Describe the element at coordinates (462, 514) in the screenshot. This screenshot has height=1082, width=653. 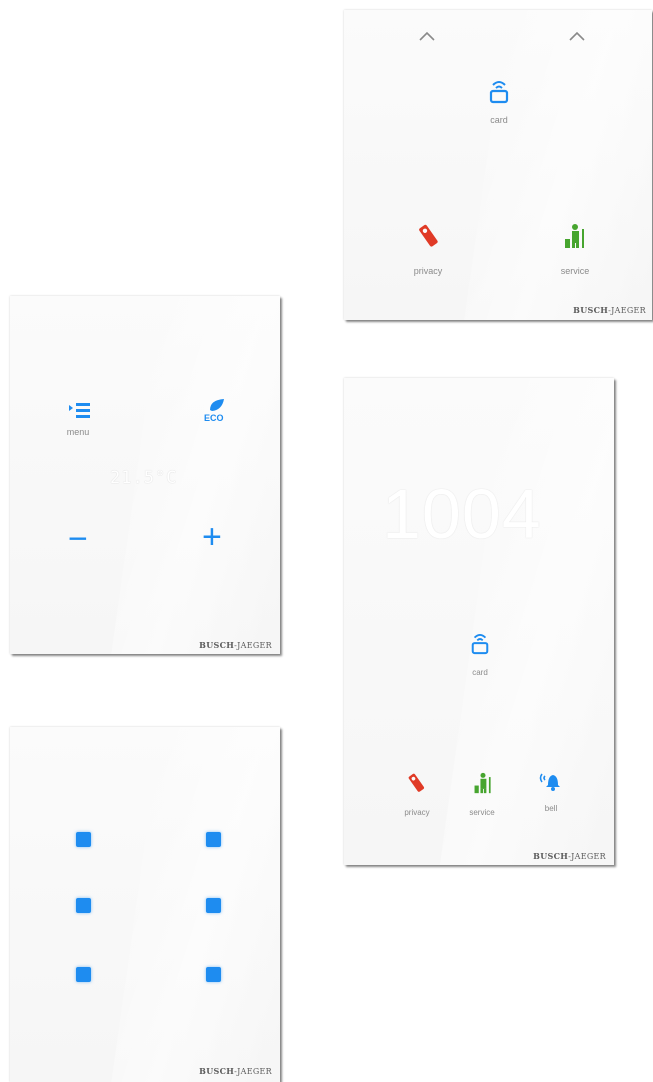
I see `room-number-display: 1004` at that location.